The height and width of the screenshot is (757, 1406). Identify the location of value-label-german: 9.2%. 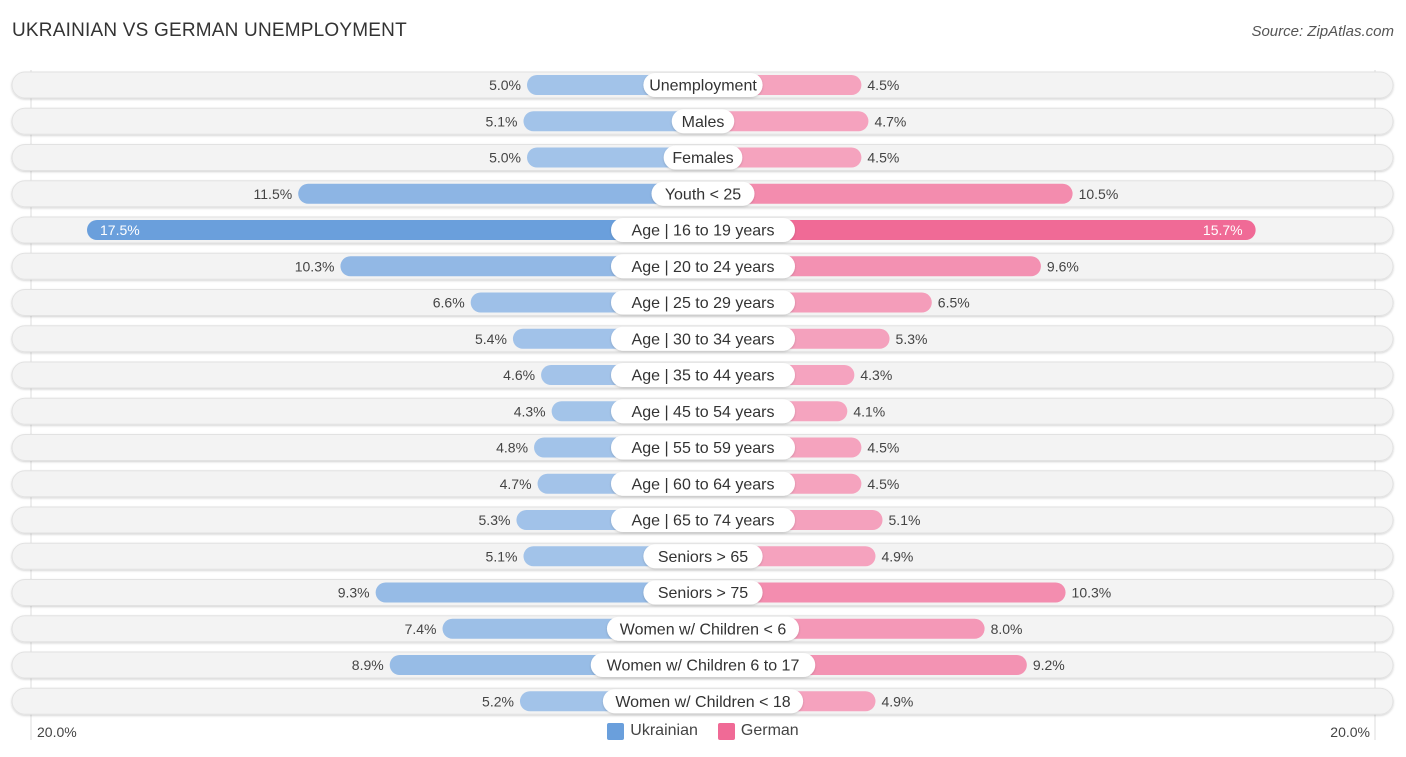
(1049, 665).